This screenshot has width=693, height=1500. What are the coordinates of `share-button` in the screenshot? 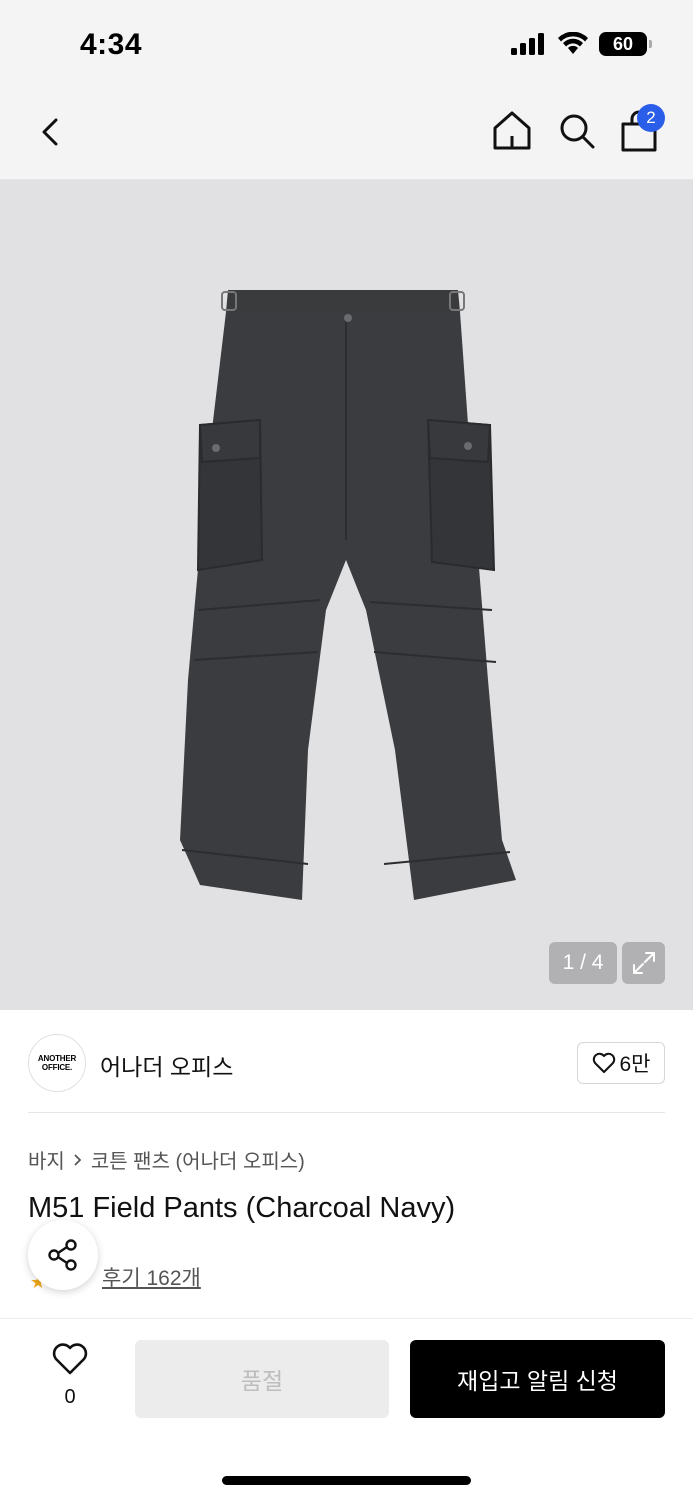 It's located at (63, 1255).